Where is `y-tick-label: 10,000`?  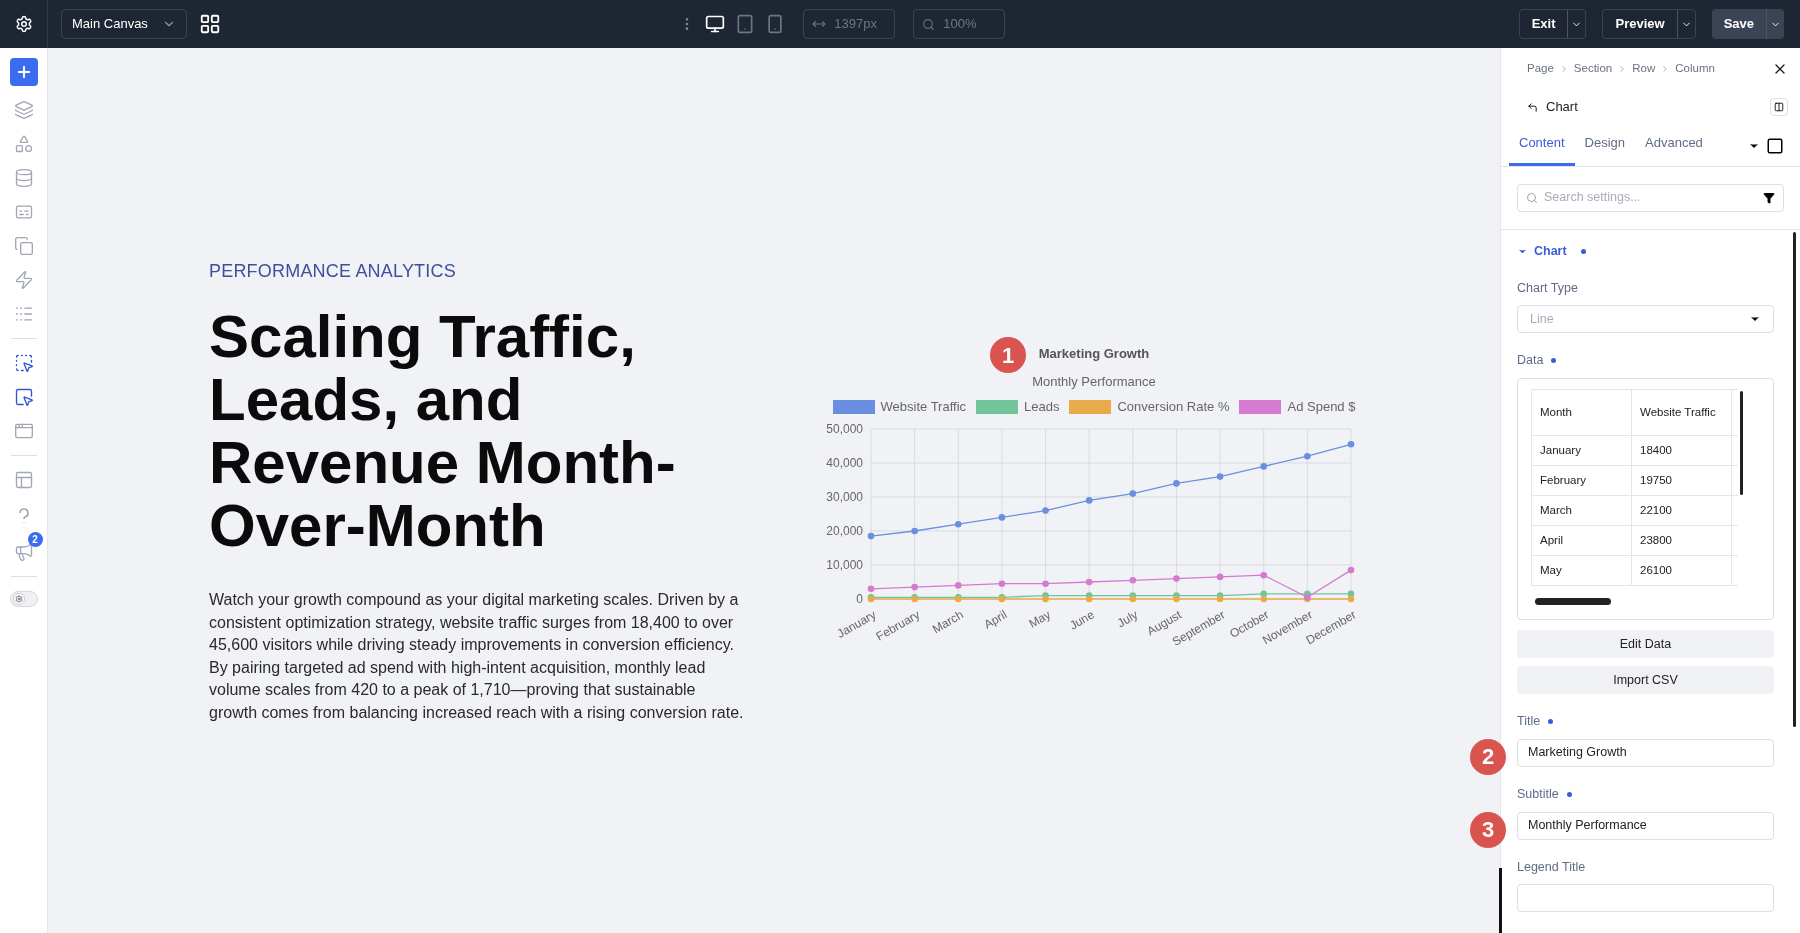
y-tick-label: 10,000 is located at coordinates (844, 564).